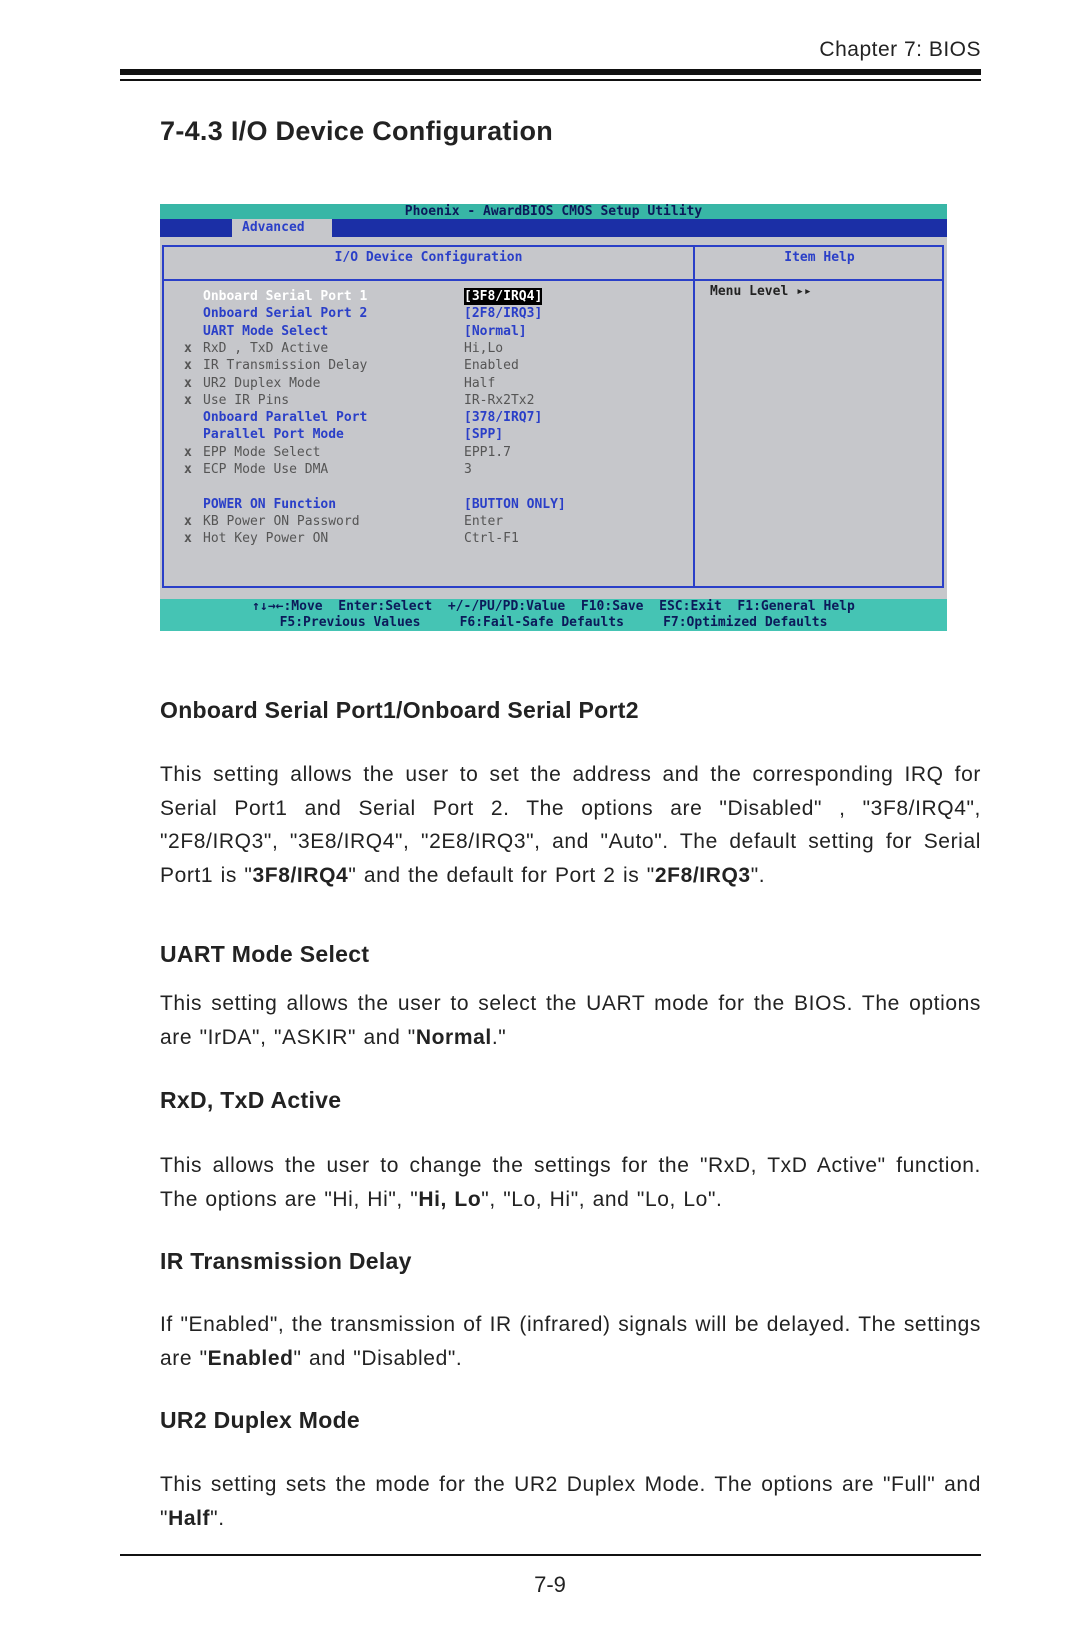  I want to click on setting-value: [3F8/IRQ4], so click(503, 296).